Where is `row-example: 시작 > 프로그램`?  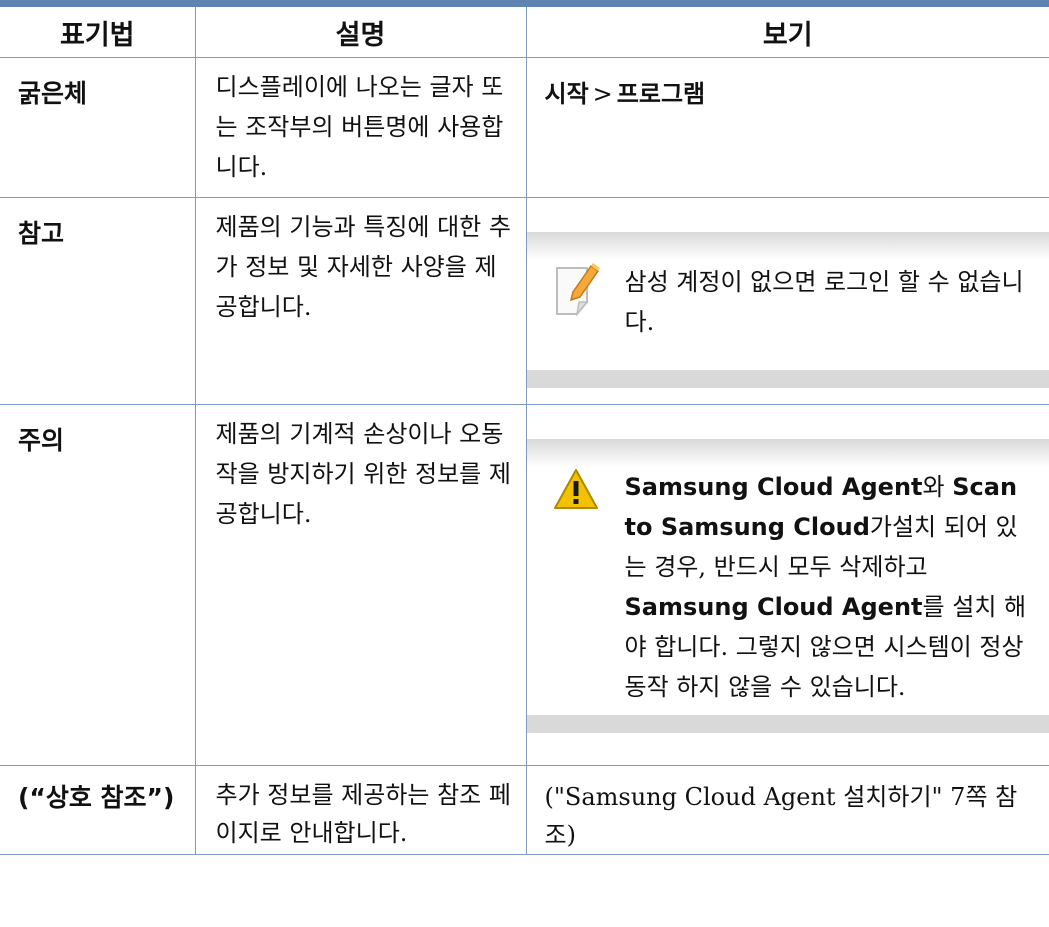 row-example: 시작 > 프로그램 is located at coordinates (787, 127).